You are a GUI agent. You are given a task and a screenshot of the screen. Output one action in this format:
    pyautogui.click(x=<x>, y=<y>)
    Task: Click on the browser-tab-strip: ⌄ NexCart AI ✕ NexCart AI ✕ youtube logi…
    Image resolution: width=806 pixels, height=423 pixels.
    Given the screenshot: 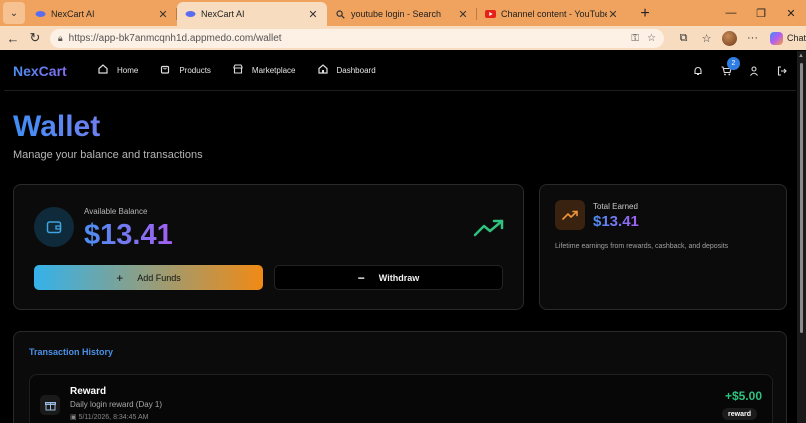 What is the action you would take?
    pyautogui.click(x=403, y=13)
    